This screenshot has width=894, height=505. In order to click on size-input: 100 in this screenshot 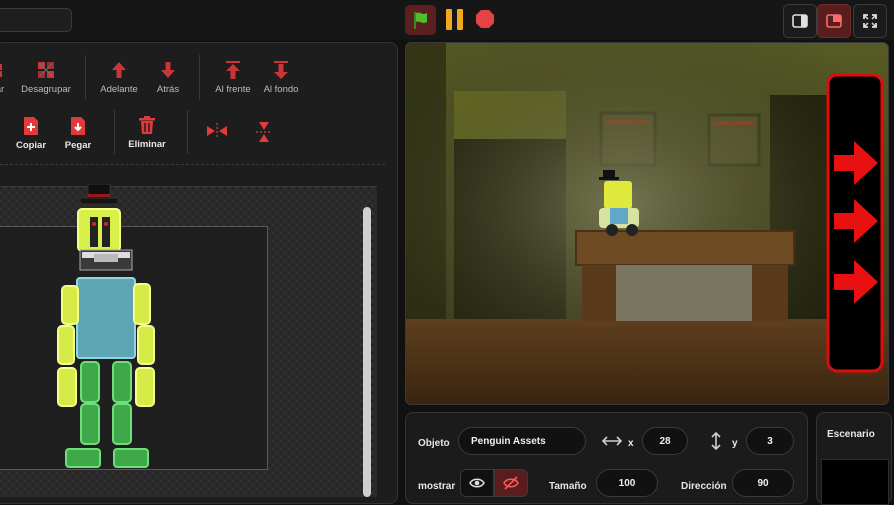, I will do `click(627, 483)`.